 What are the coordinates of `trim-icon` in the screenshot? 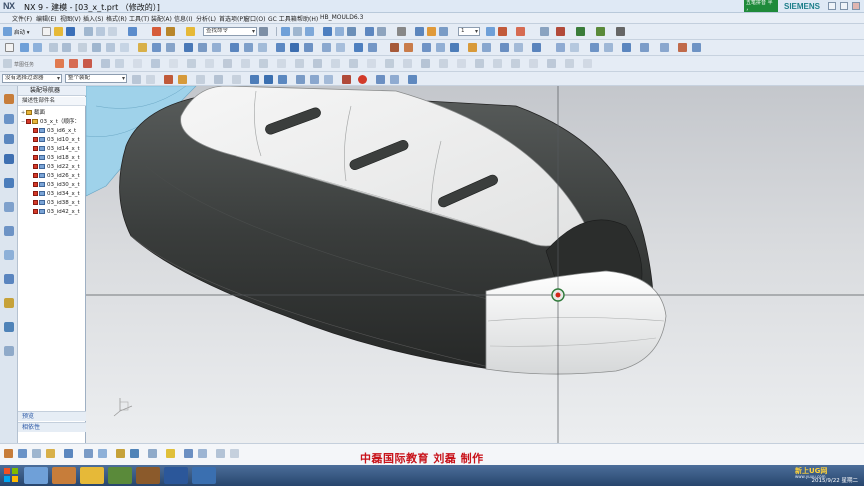 It's located at (245, 63).